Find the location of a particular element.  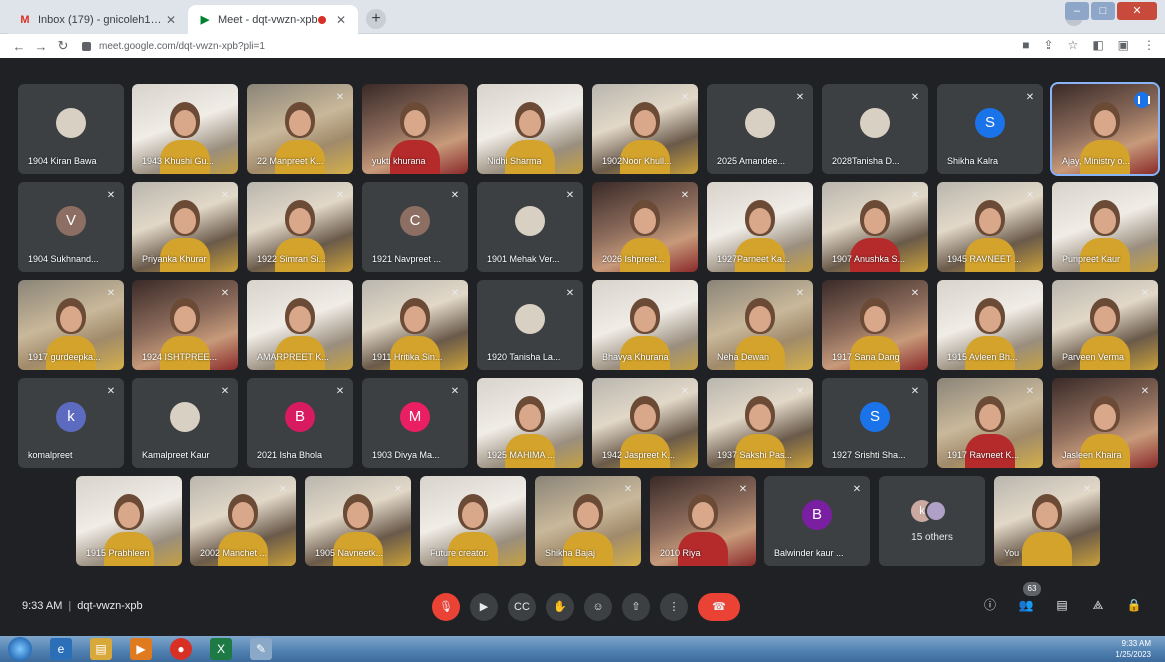

participant-tile: 22 Manpreet K... ✕ is located at coordinates (300, 129).